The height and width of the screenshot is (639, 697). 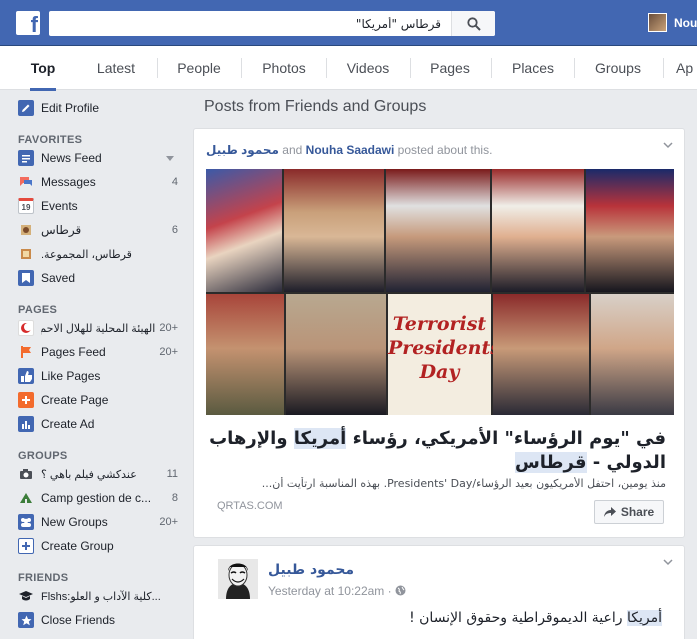 What do you see at coordinates (685, 23) in the screenshot?
I see `user-name-link: Nouh` at bounding box center [685, 23].